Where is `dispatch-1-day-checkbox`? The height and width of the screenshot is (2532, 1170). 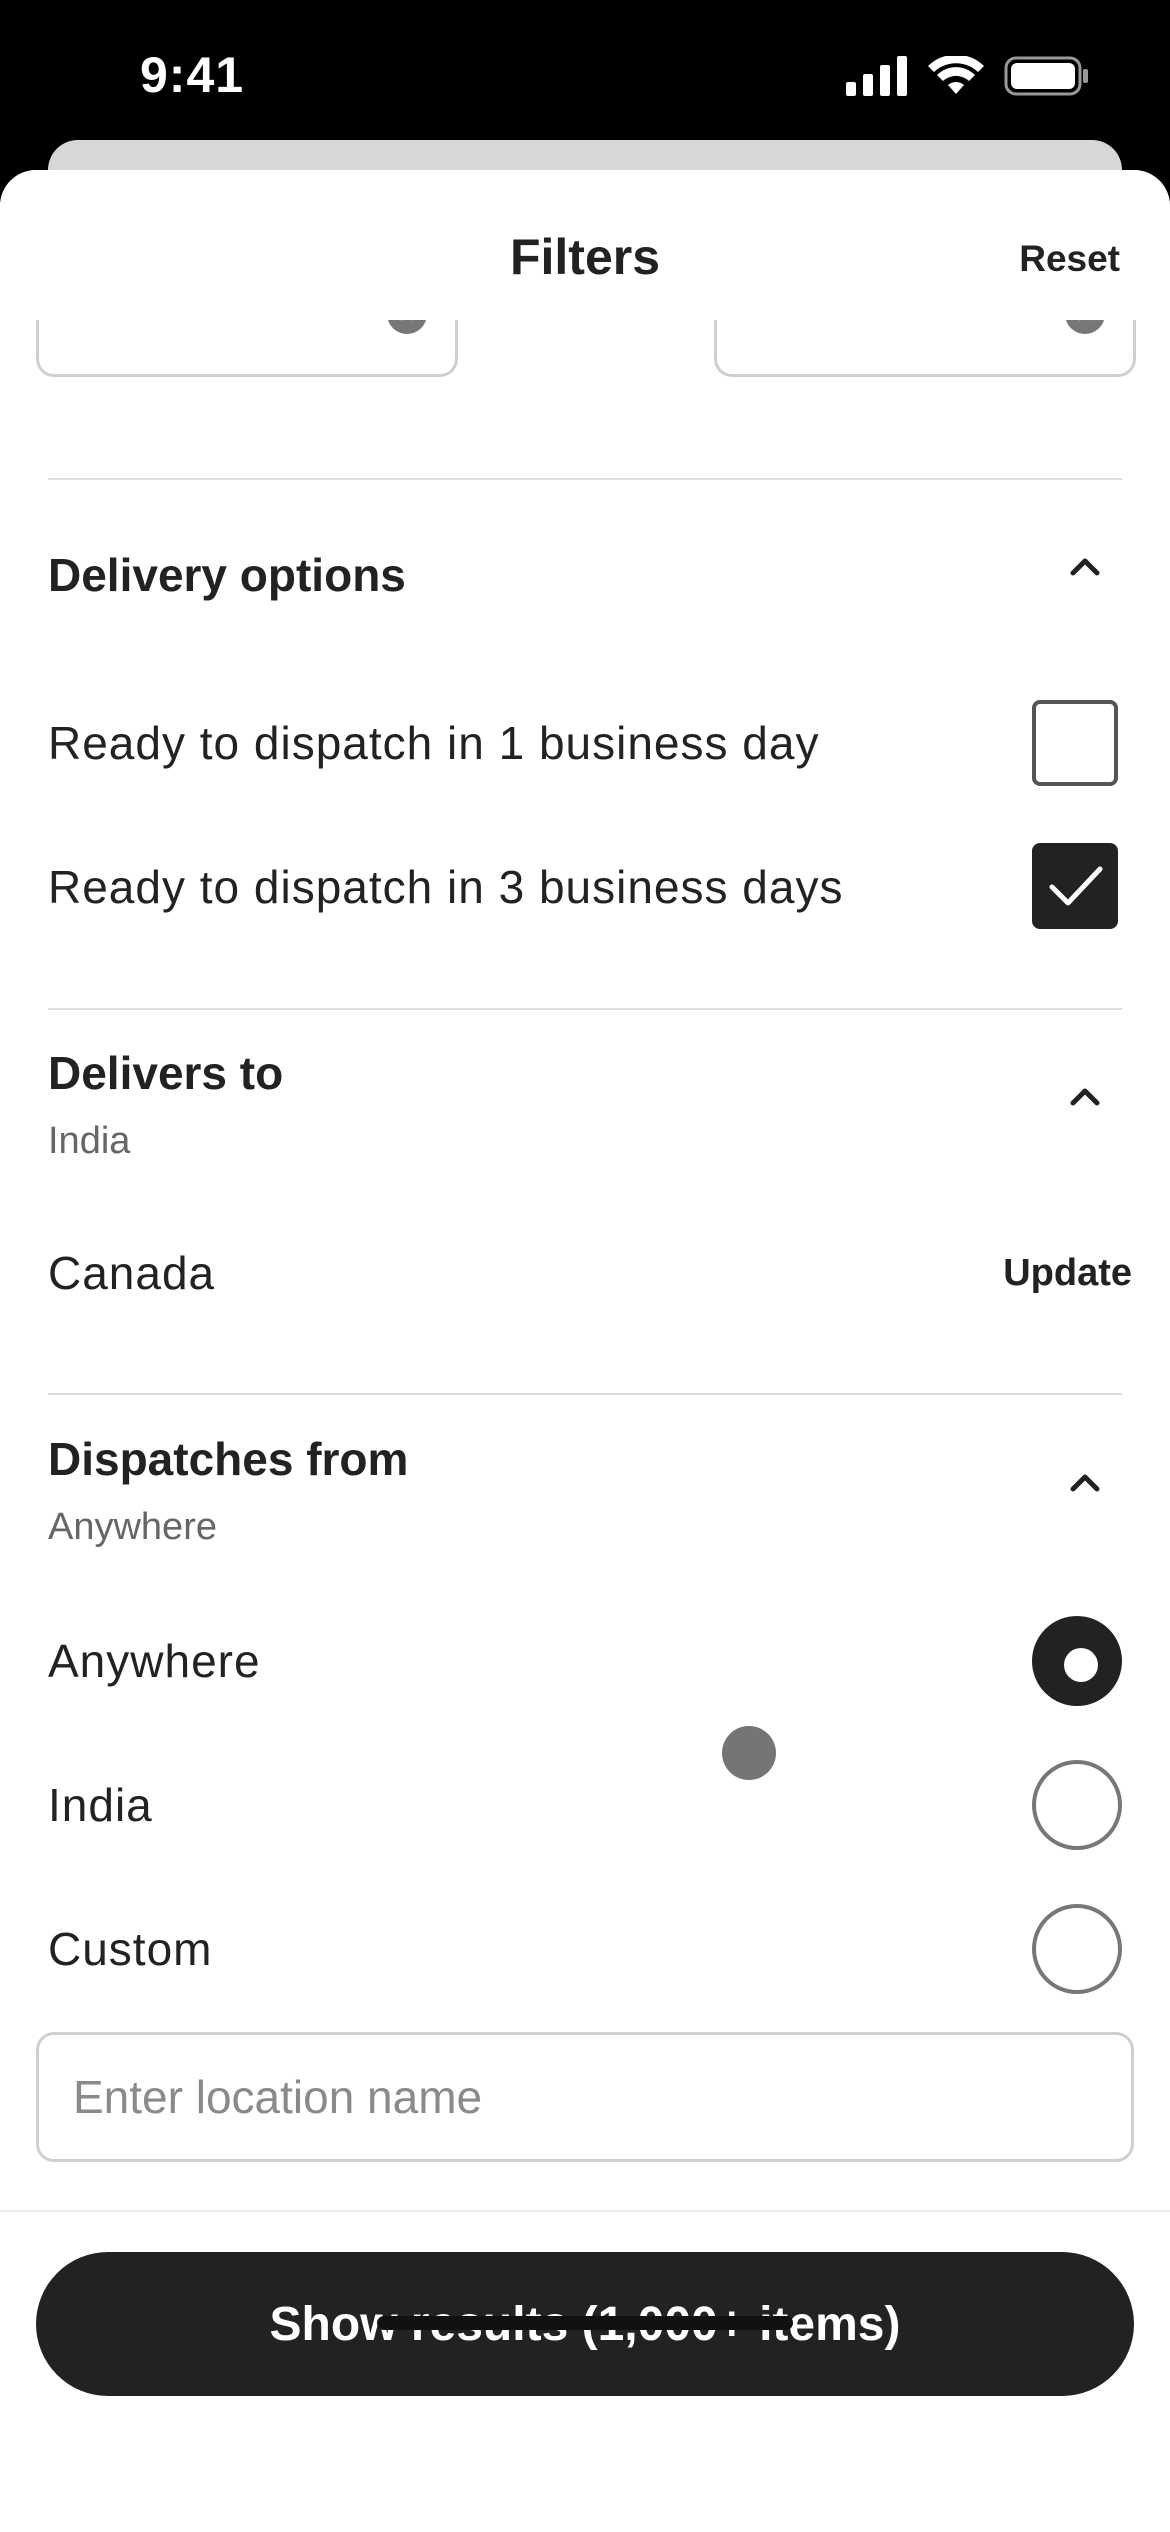 dispatch-1-day-checkbox is located at coordinates (1075, 743).